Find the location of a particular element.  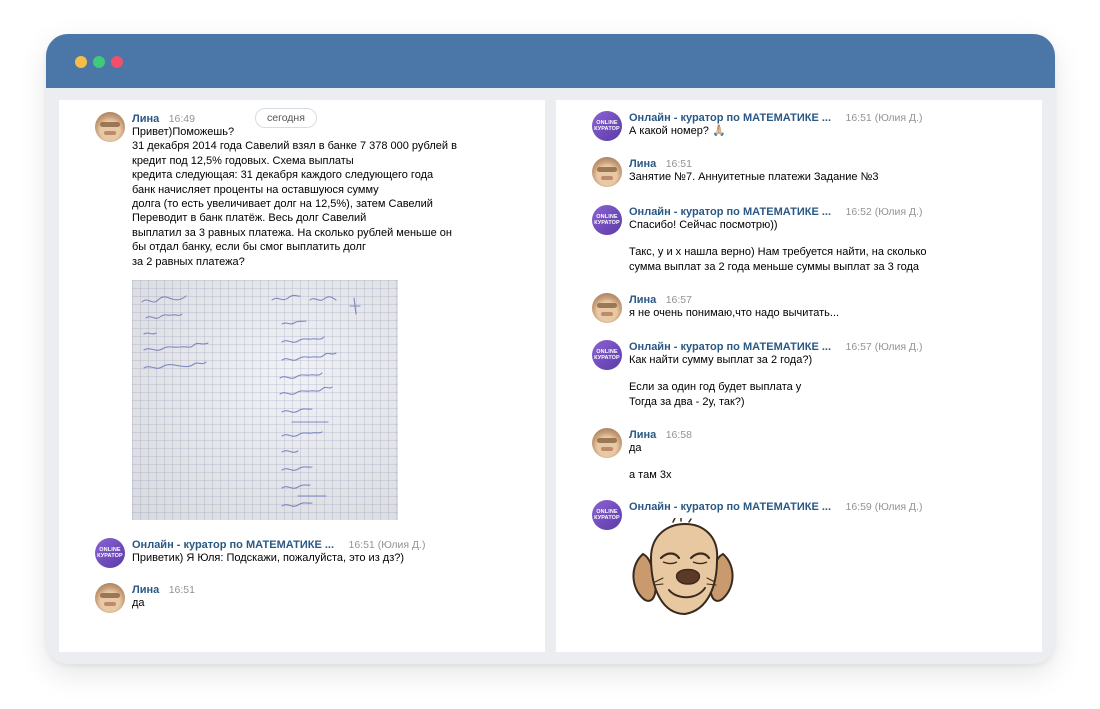

message-time: 16:59 (Юлия Д.) is located at coordinates (884, 507).